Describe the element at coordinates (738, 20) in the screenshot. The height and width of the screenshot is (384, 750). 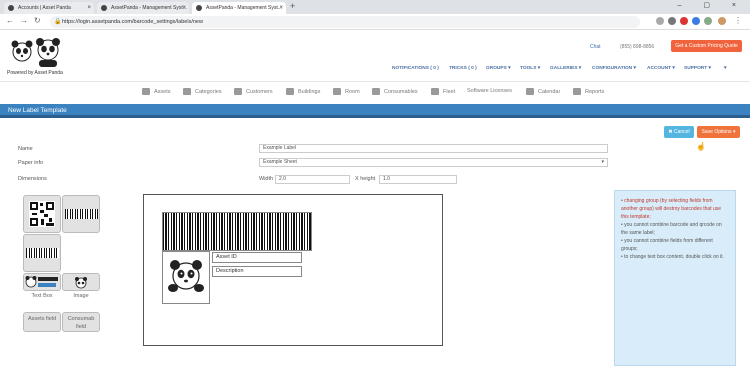
I see `menu-dots-icon: ⋮` at that location.